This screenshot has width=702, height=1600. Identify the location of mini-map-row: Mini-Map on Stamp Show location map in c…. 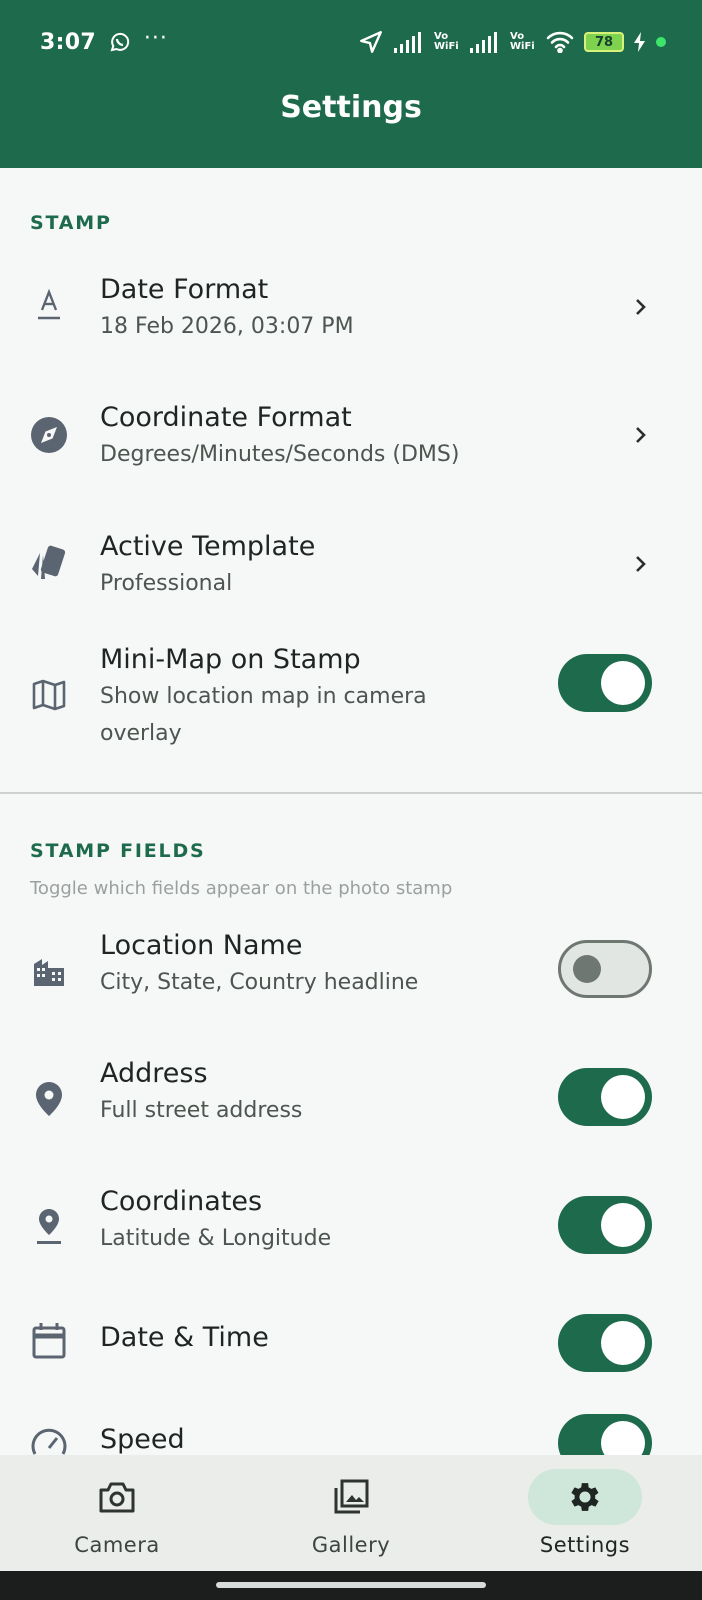
(351, 714).